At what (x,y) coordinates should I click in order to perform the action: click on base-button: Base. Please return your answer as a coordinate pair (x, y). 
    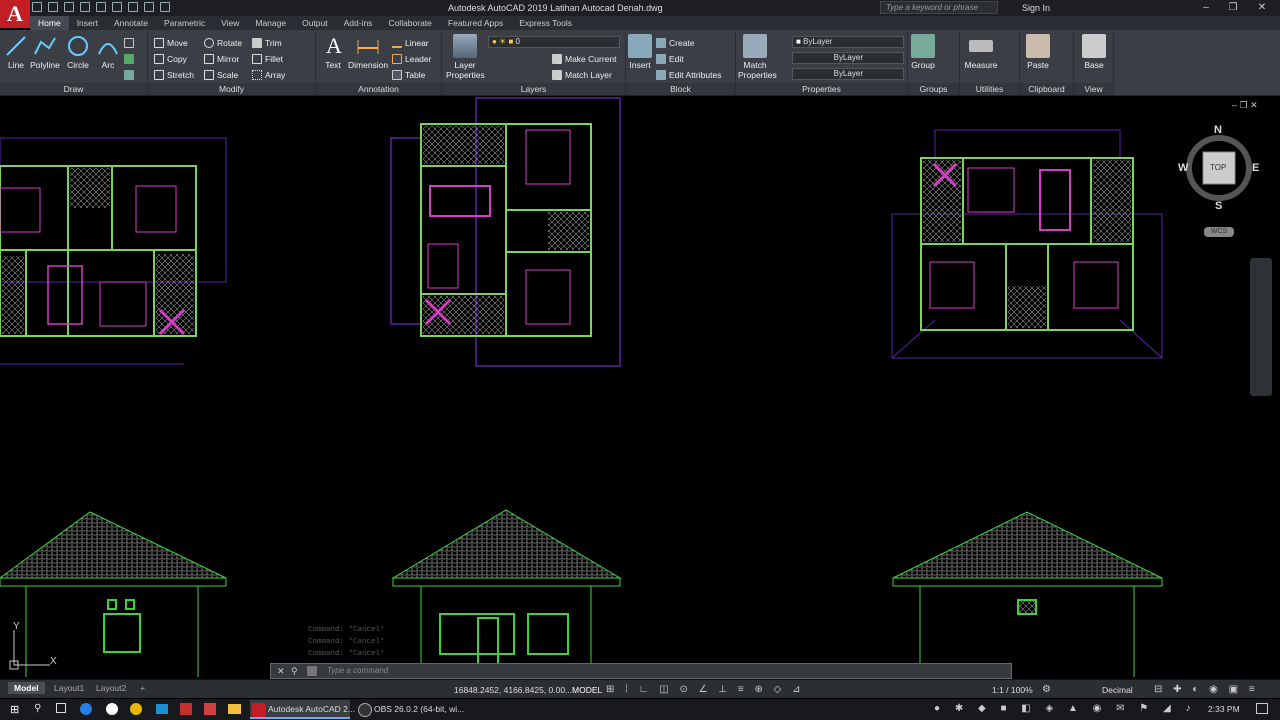
    Looking at the image, I should click on (1094, 52).